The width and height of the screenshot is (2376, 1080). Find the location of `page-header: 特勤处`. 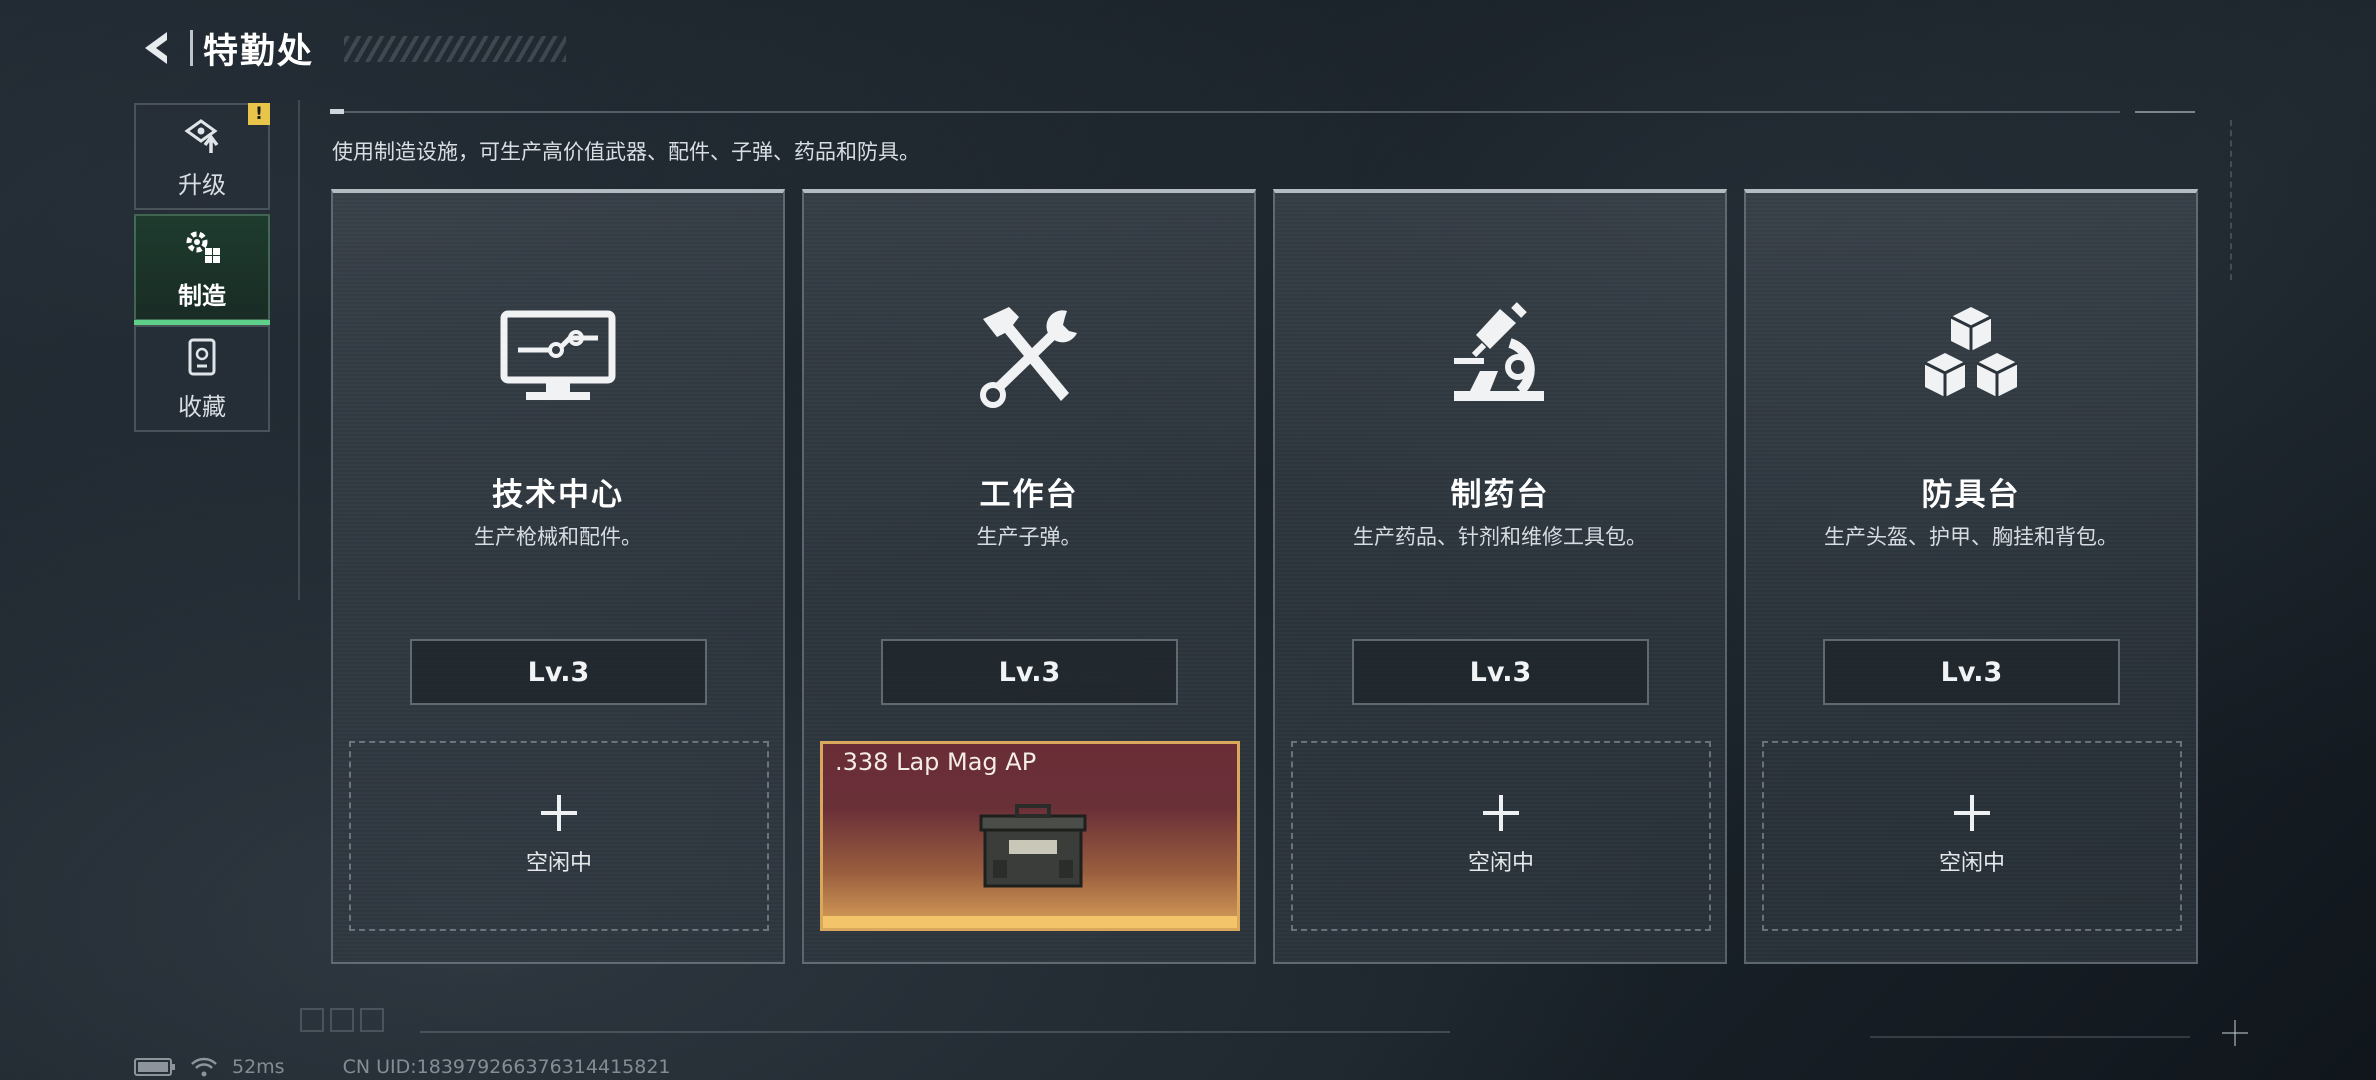

page-header: 特勤处 is located at coordinates (350, 48).